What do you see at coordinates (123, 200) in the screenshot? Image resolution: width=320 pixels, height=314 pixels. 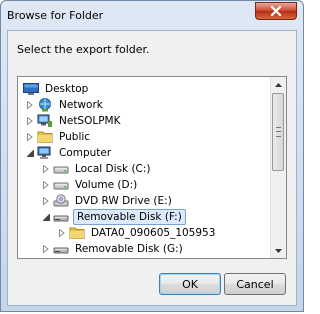 I see `tree-item-label: DVD RW Drive (E:)` at bounding box center [123, 200].